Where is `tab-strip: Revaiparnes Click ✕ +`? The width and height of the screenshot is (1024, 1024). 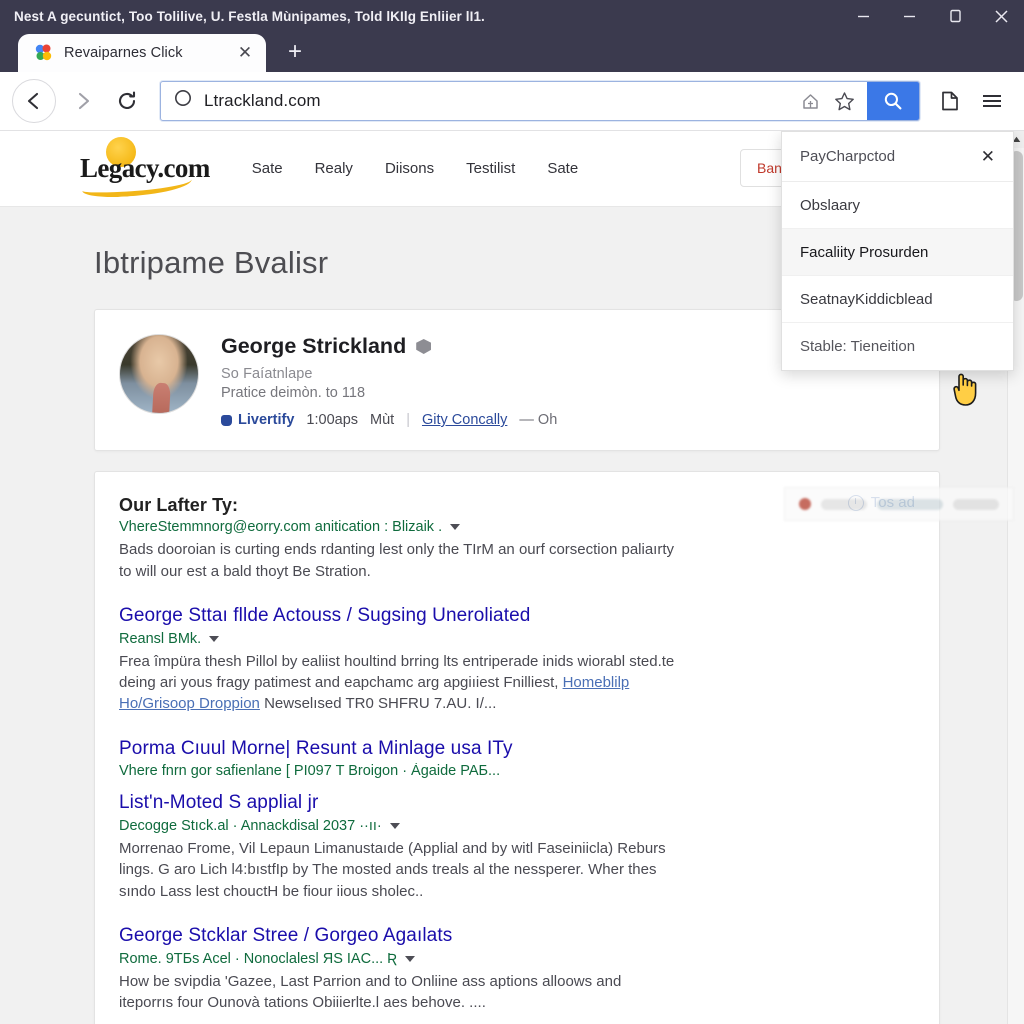
tab-strip: Revaiparnes Click ✕ + is located at coordinates (512, 52).